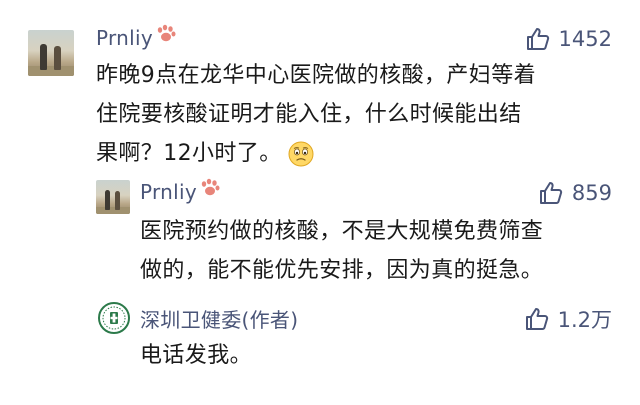  I want to click on like-button: 1452, so click(568, 39).